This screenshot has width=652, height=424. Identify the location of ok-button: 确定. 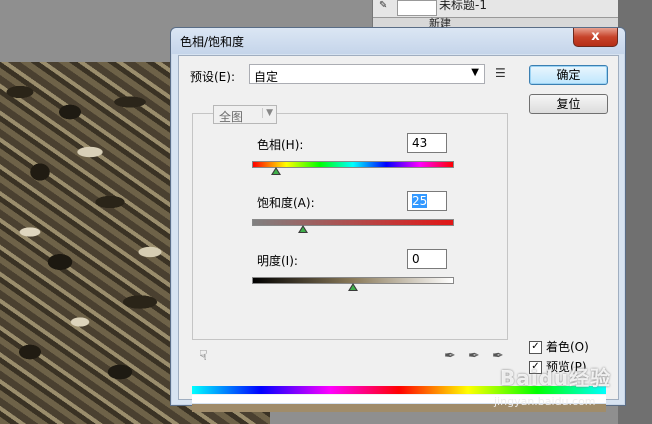
(568, 75).